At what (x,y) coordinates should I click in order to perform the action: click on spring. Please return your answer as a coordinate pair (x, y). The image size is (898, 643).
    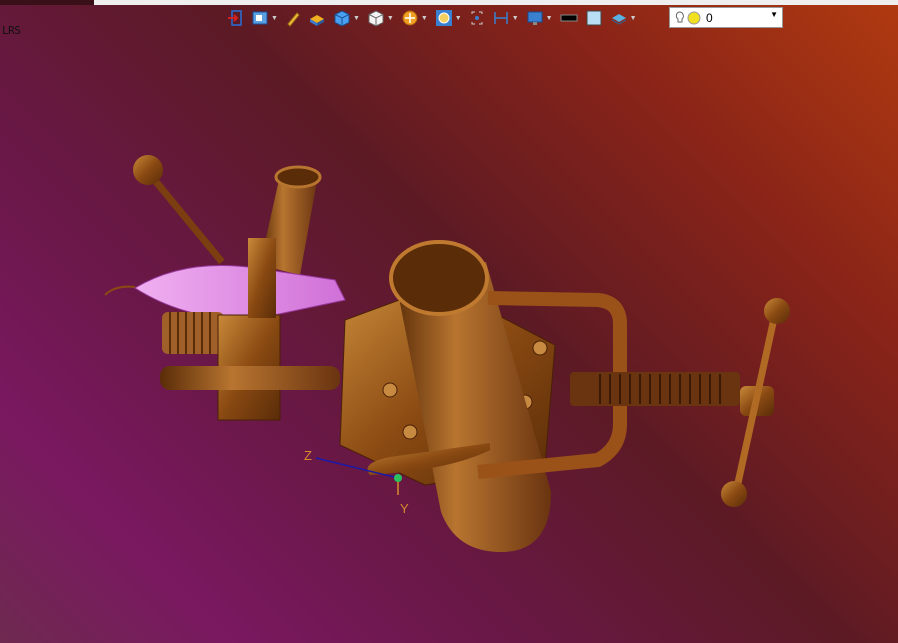
    Looking at the image, I should click on (193, 333).